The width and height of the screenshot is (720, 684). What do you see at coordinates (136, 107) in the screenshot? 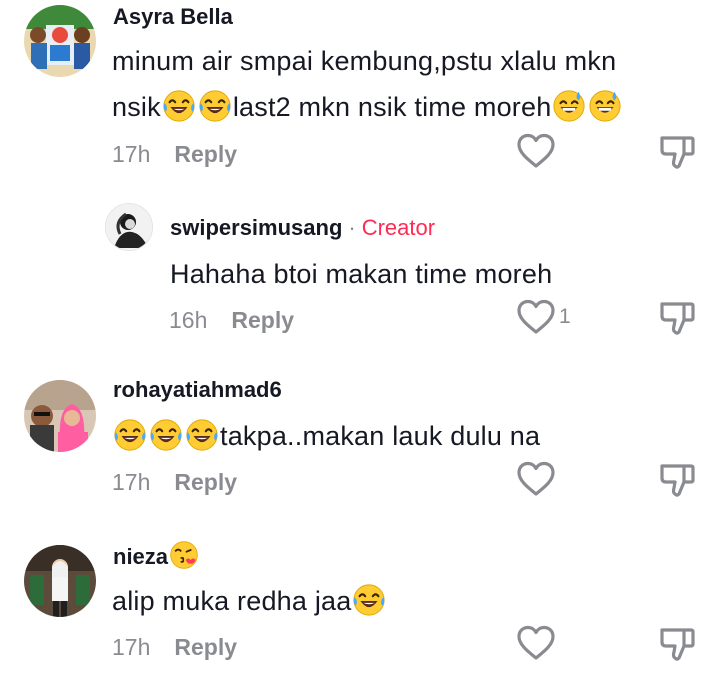
I see `comment-text-segment: nsik` at bounding box center [136, 107].